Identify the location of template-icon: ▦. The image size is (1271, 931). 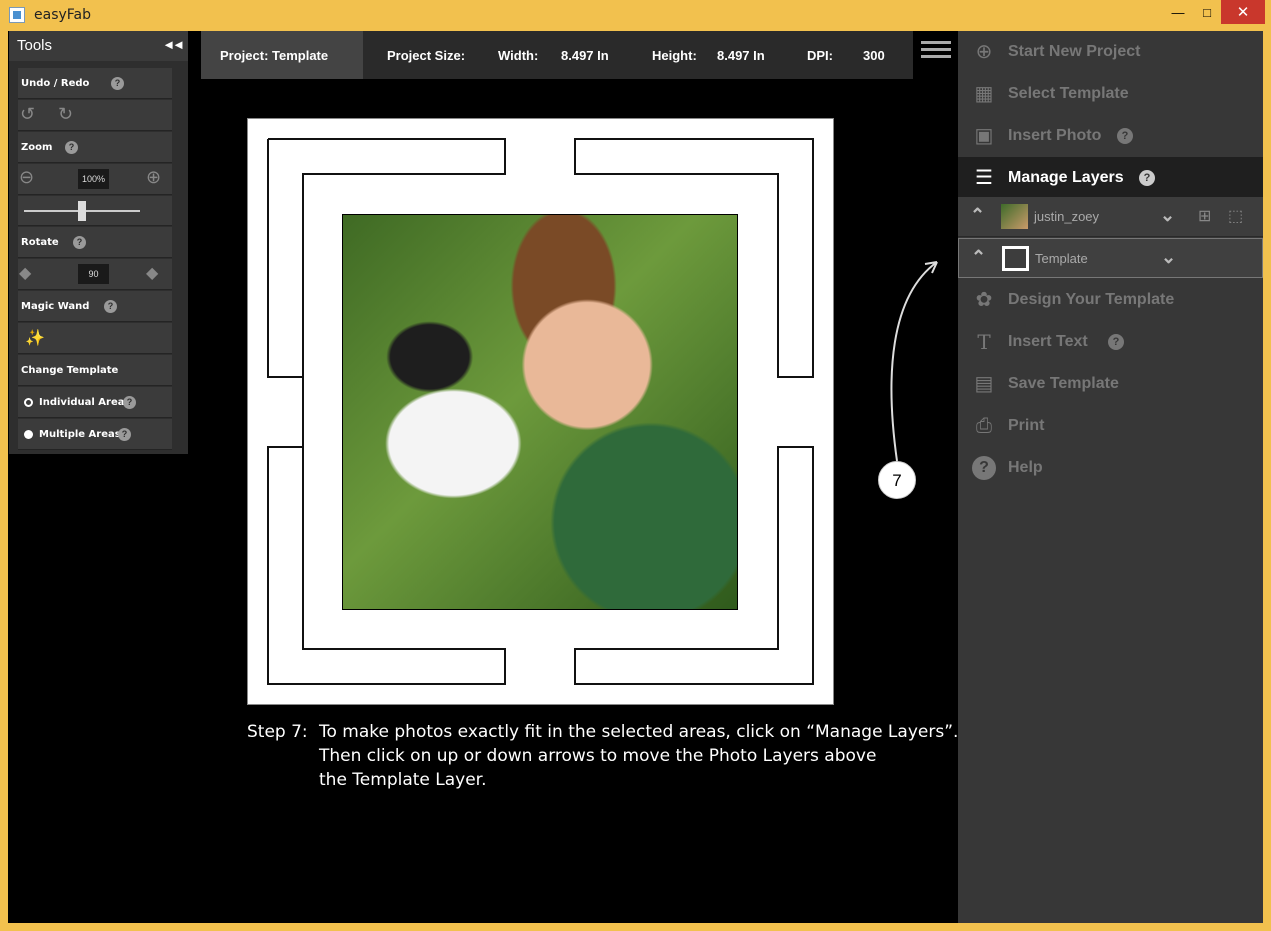
(984, 94).